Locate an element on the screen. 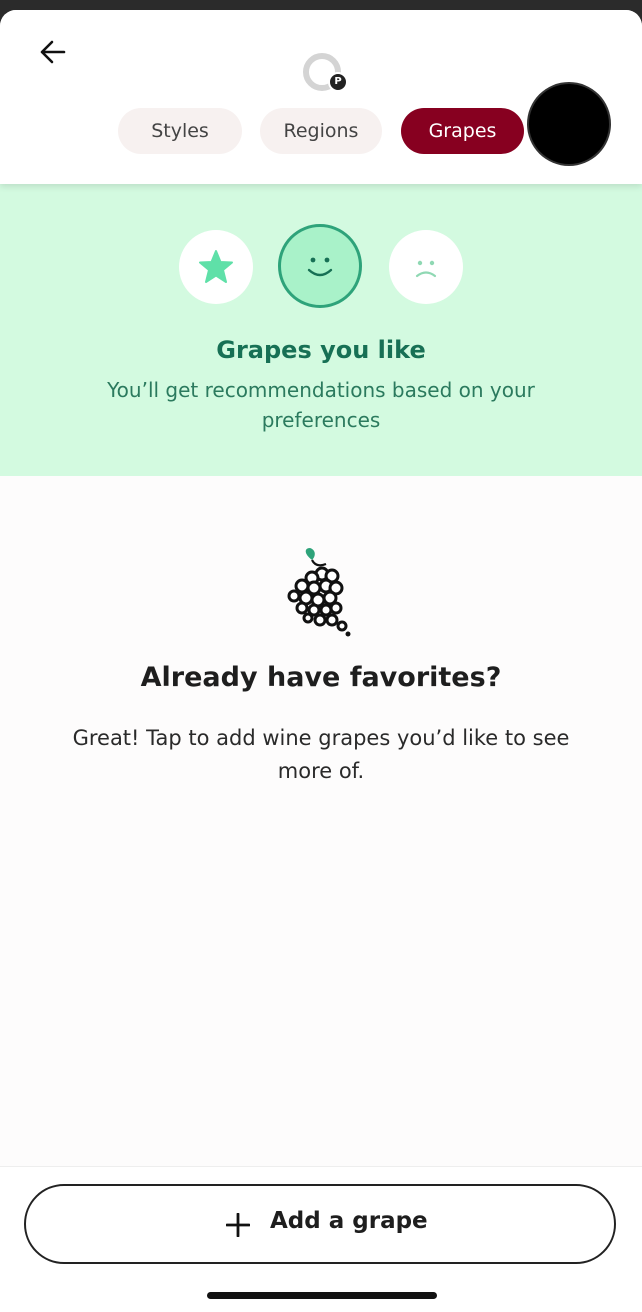 The height and width of the screenshot is (1312, 642). back-button is located at coordinates (56, 53).